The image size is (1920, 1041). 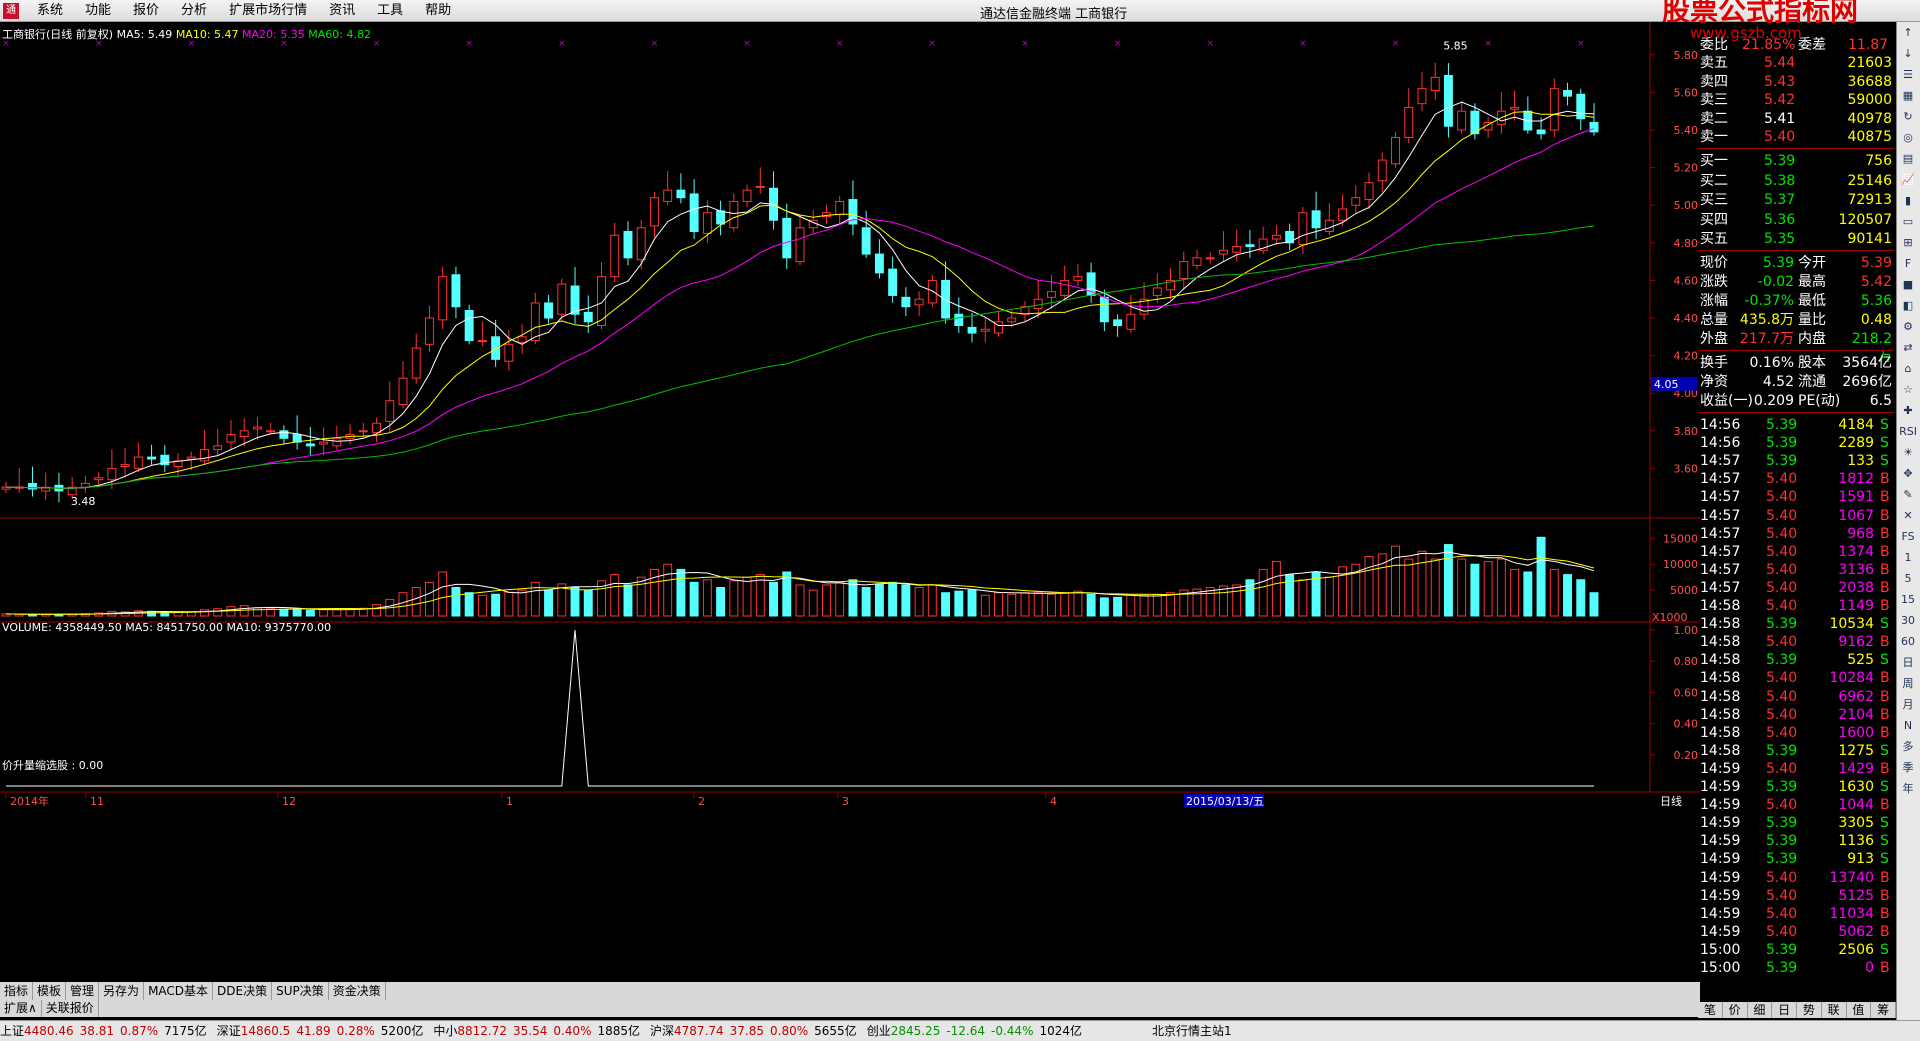 What do you see at coordinates (70, 1008) in the screenshot?
I see `ext-tab-1: 关联报价` at bounding box center [70, 1008].